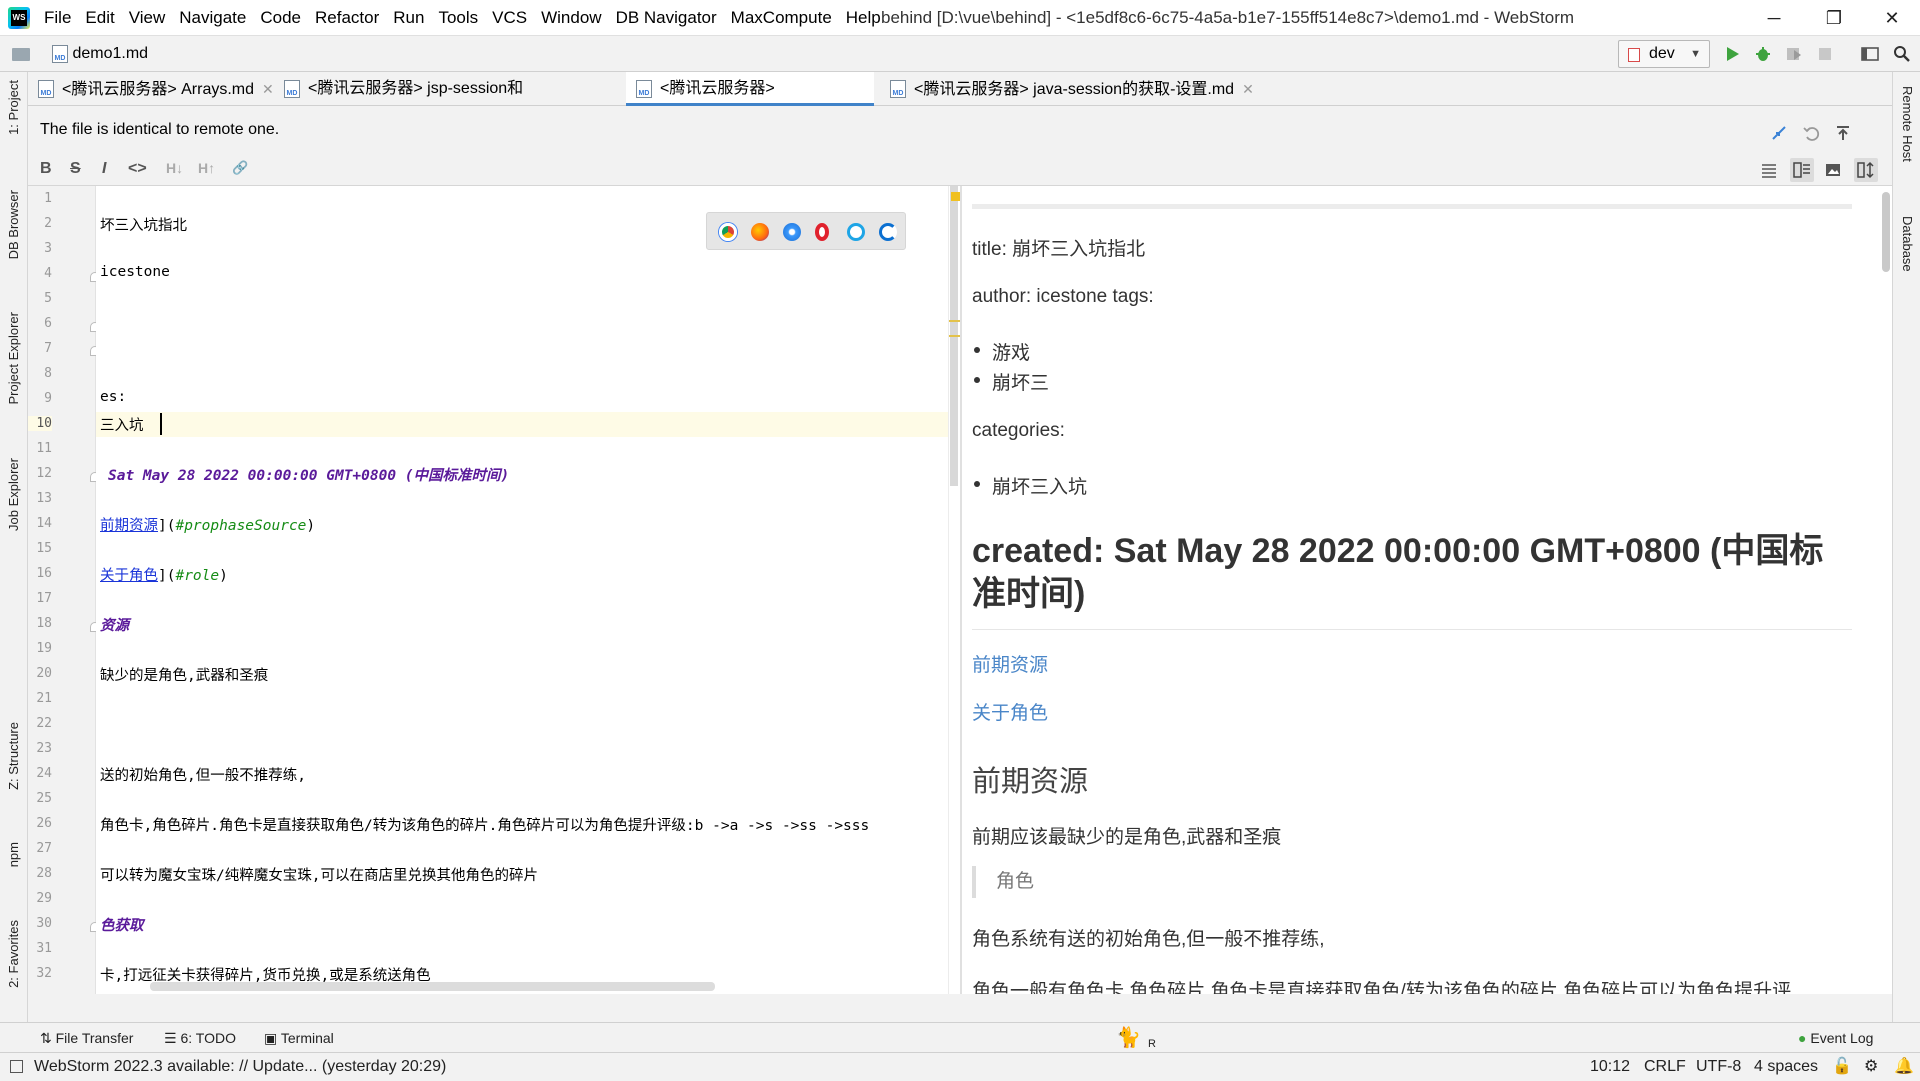 Image resolution: width=1920 pixels, height=1081 pixels. What do you see at coordinates (197, 576) in the screenshot?
I see `md-link-ref: #role` at bounding box center [197, 576].